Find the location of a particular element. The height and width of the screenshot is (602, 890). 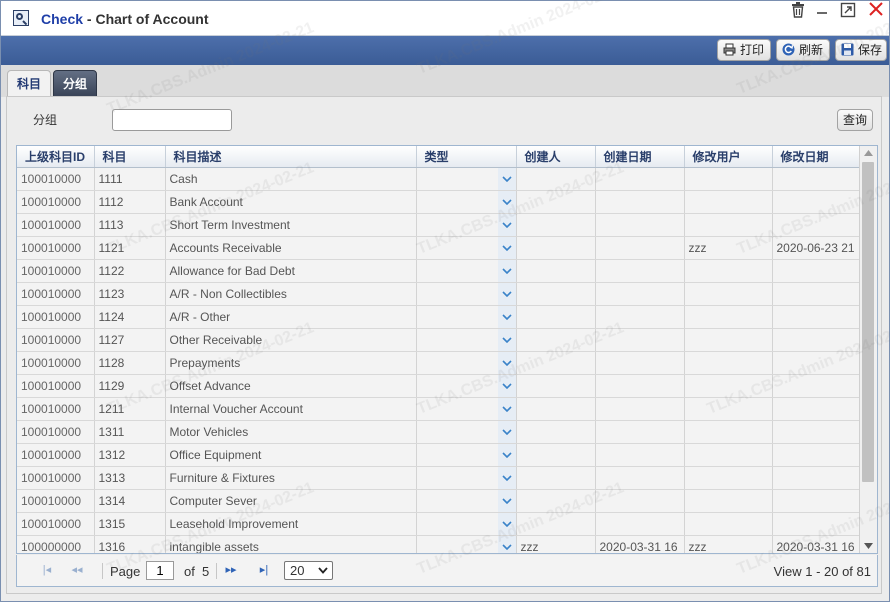

first-page-icon: |◂ is located at coordinates (47, 570).